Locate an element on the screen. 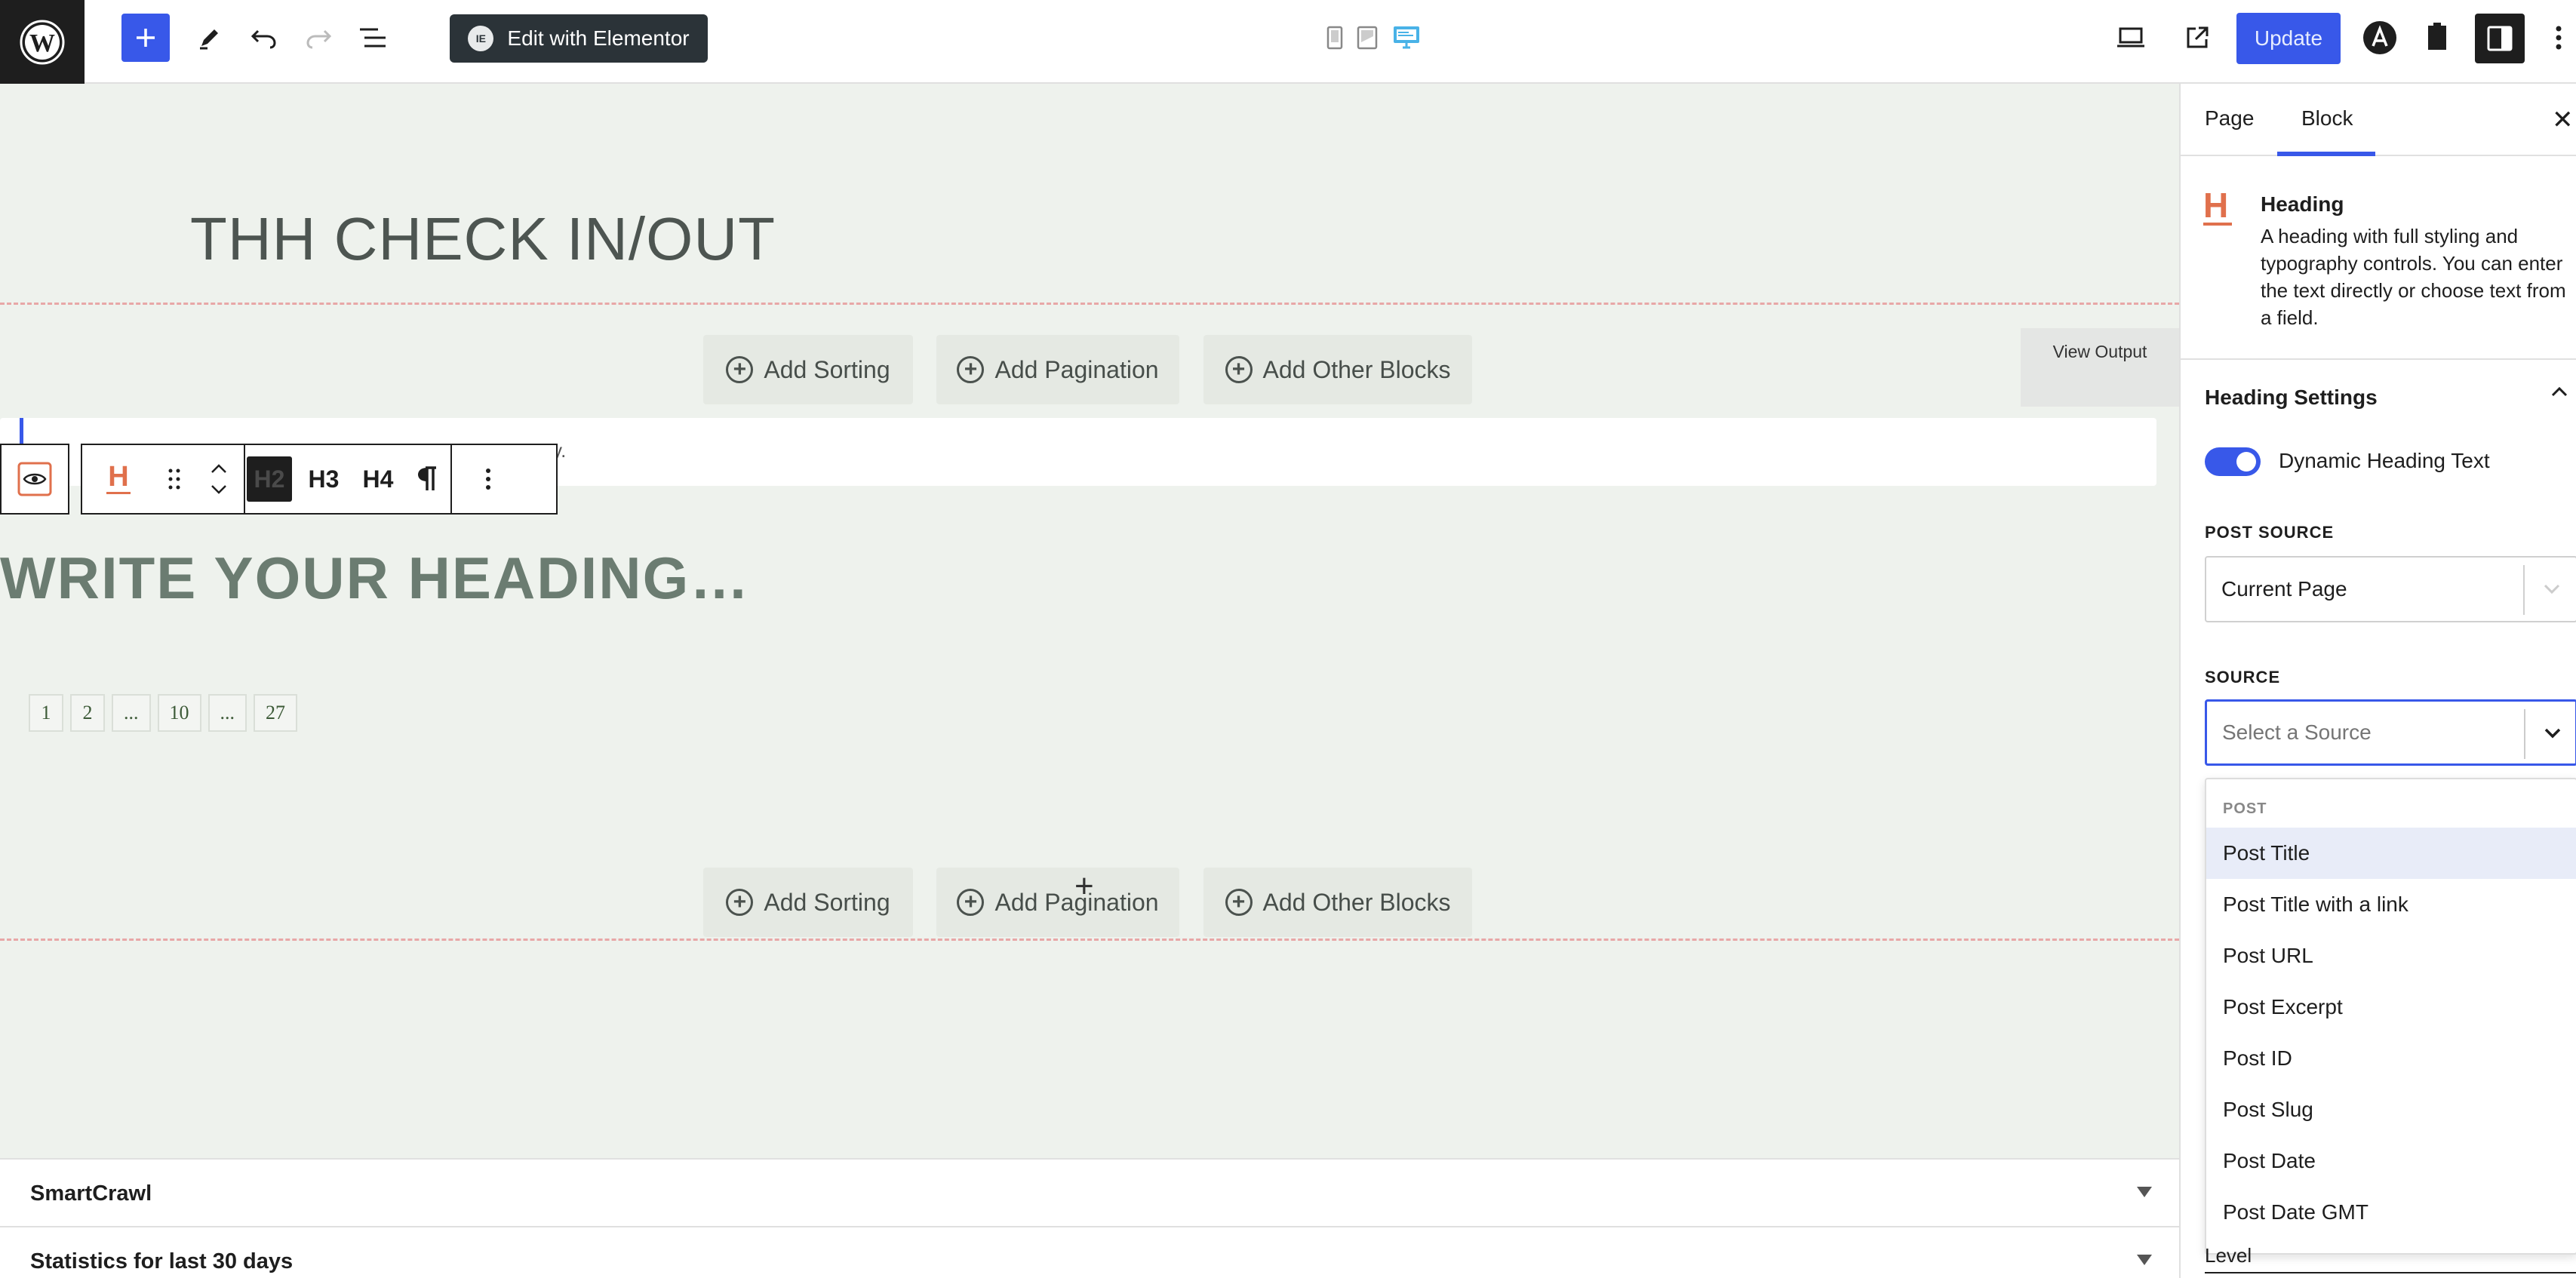  sidebar-icon is located at coordinates (2500, 38).